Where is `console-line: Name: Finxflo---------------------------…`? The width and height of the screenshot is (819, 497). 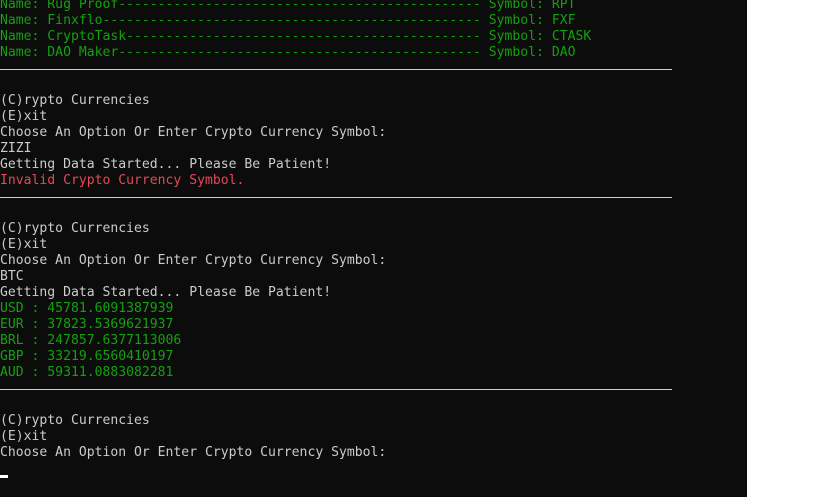
console-line: Name: Finxflo---------------------------… is located at coordinates (288, 20).